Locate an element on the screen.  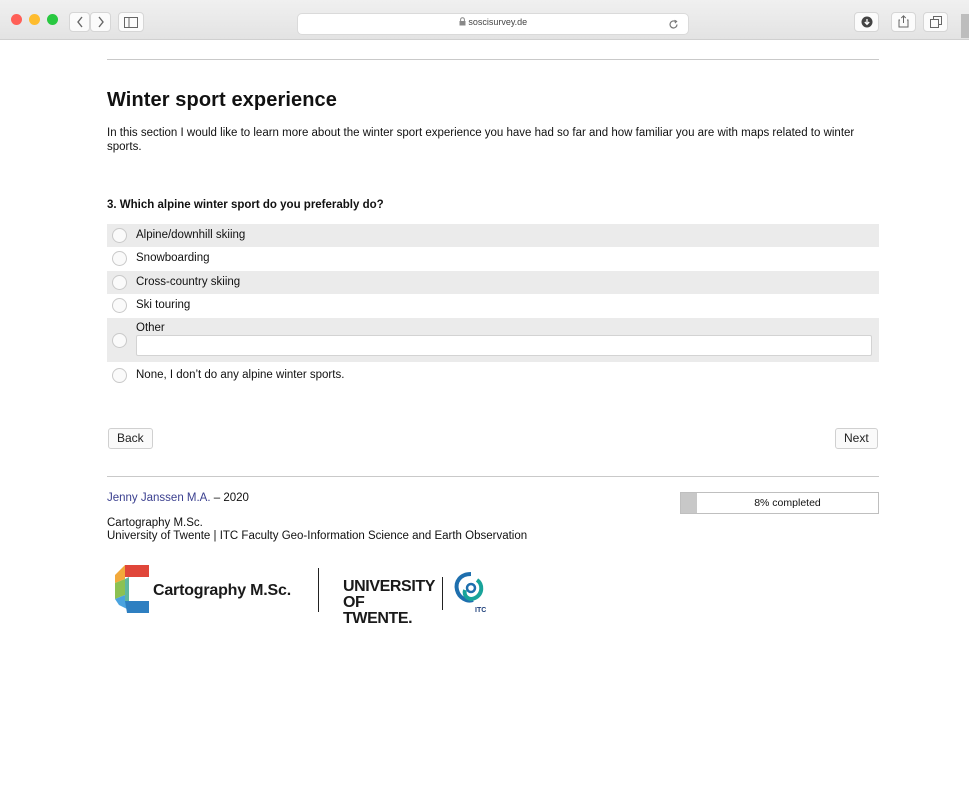
zoom-window-button is located at coordinates (52, 19).